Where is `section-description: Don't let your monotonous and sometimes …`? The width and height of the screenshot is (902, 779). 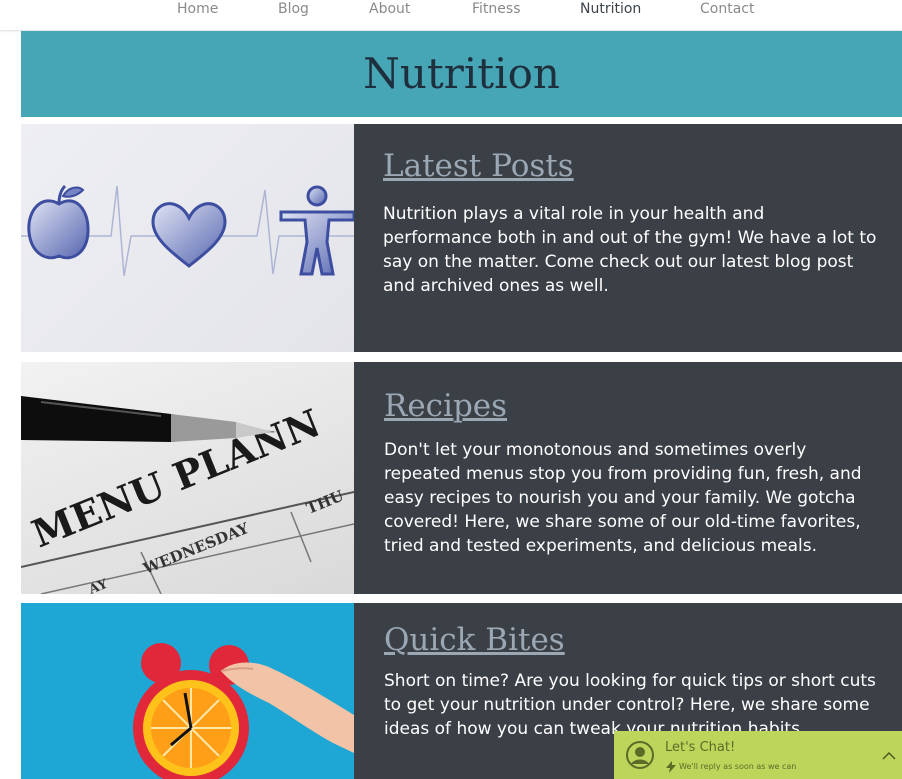
section-description: Don't let your monotonous and sometimes … is located at coordinates (623, 498).